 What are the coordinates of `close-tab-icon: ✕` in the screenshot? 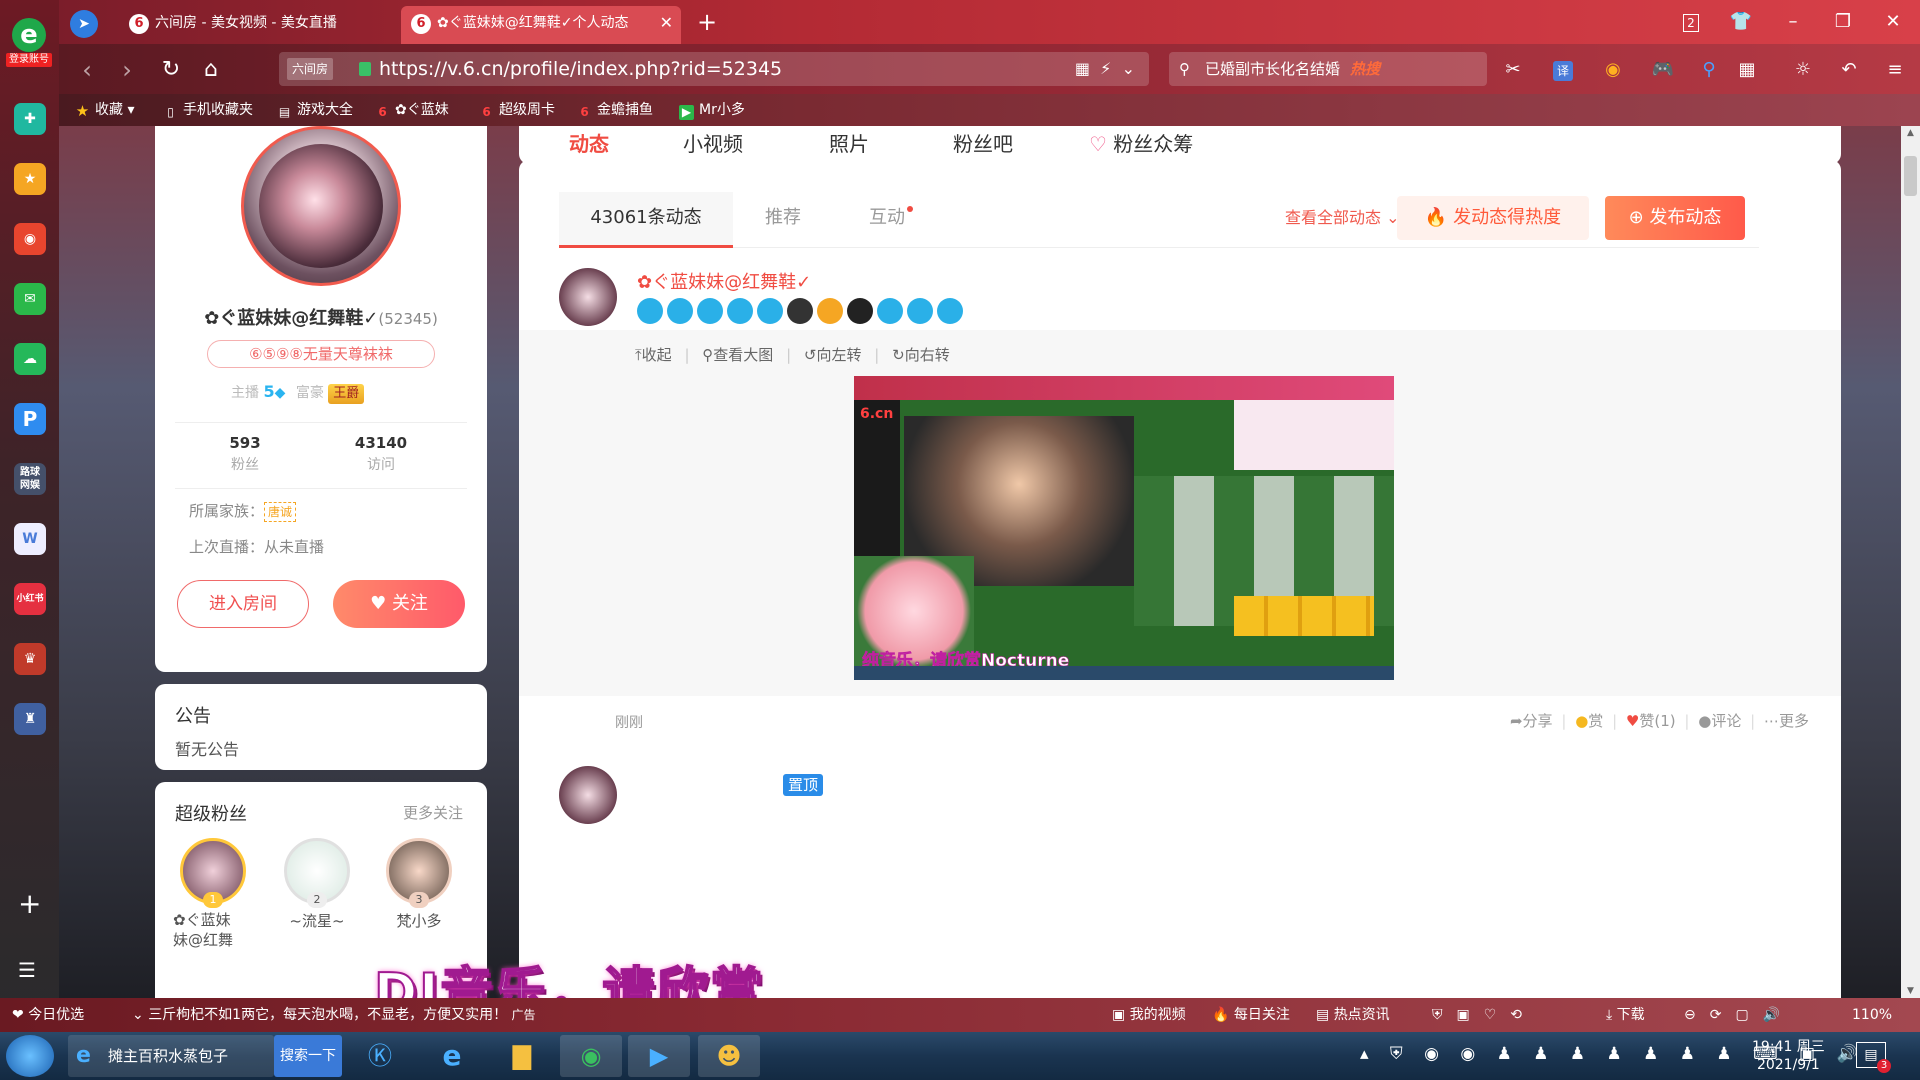 It's located at (666, 23).